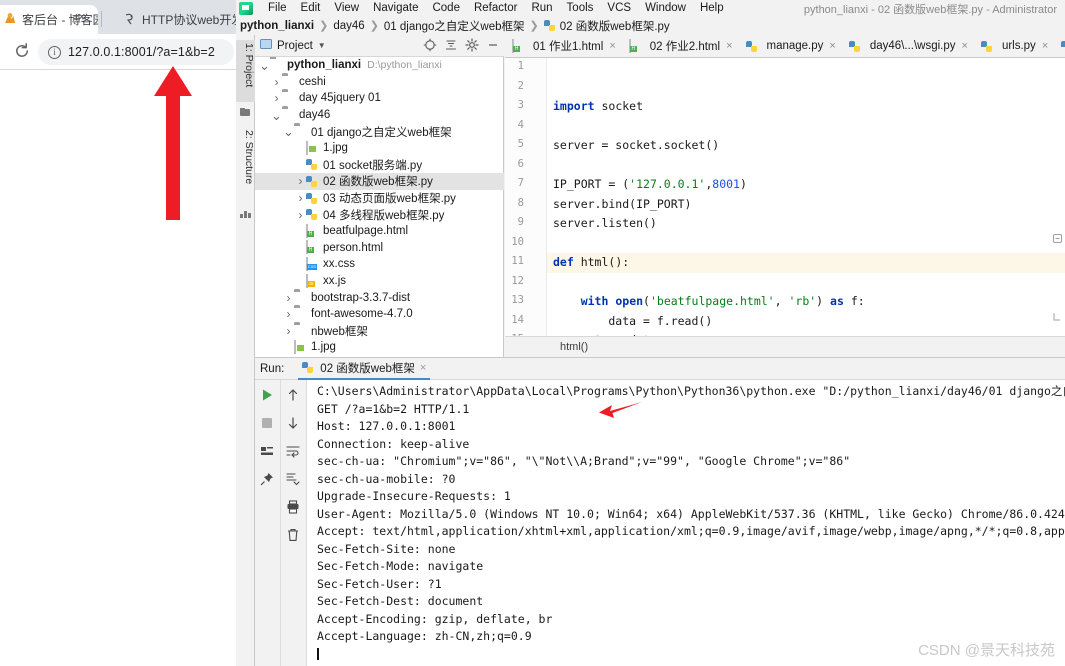 The image size is (1065, 666). Describe the element at coordinates (54, 52) in the screenshot. I see `site-info-icon: i` at that location.